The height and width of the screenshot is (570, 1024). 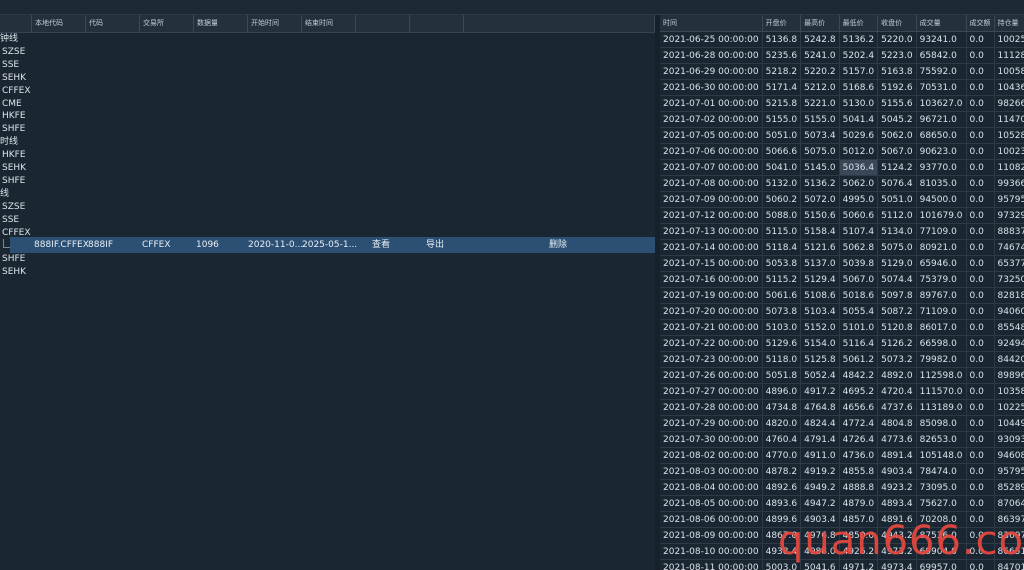 I want to click on table-cell: 94608.0, so click(x=1009, y=455).